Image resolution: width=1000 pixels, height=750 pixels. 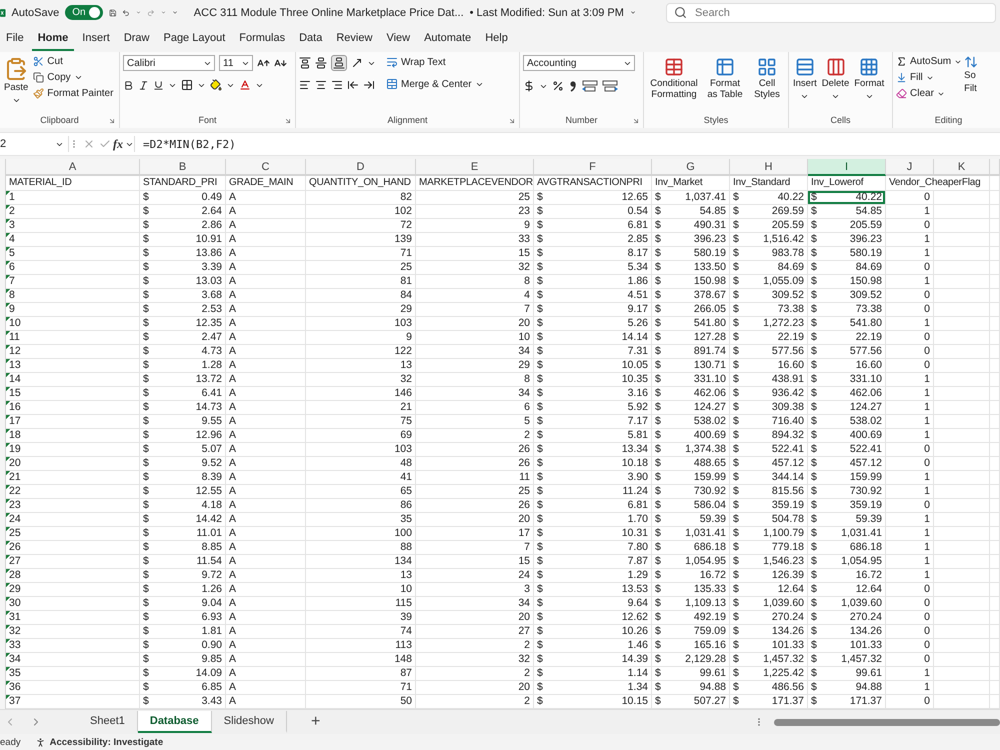 I want to click on menu-tab: File, so click(x=15, y=39).